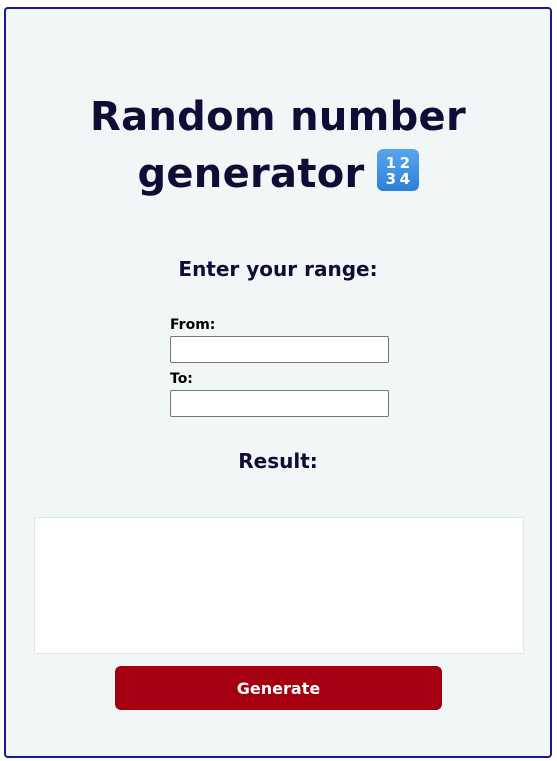 The image size is (557, 761). I want to click on emoji-digit-3: 3, so click(390, 179).